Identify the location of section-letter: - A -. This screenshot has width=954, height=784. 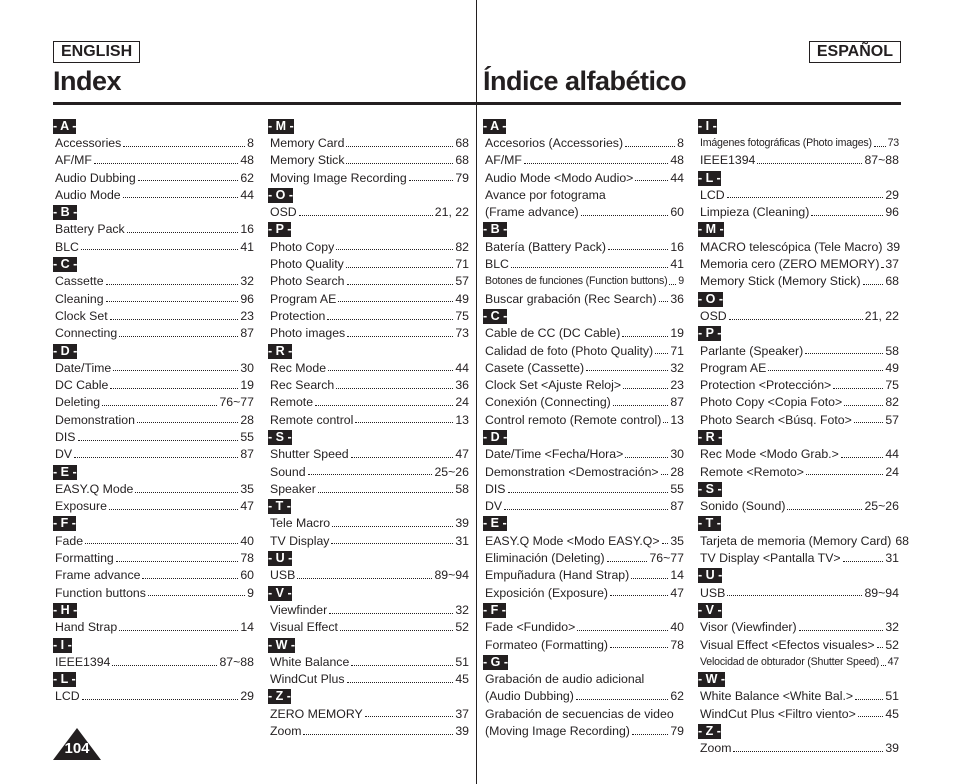
(65, 126).